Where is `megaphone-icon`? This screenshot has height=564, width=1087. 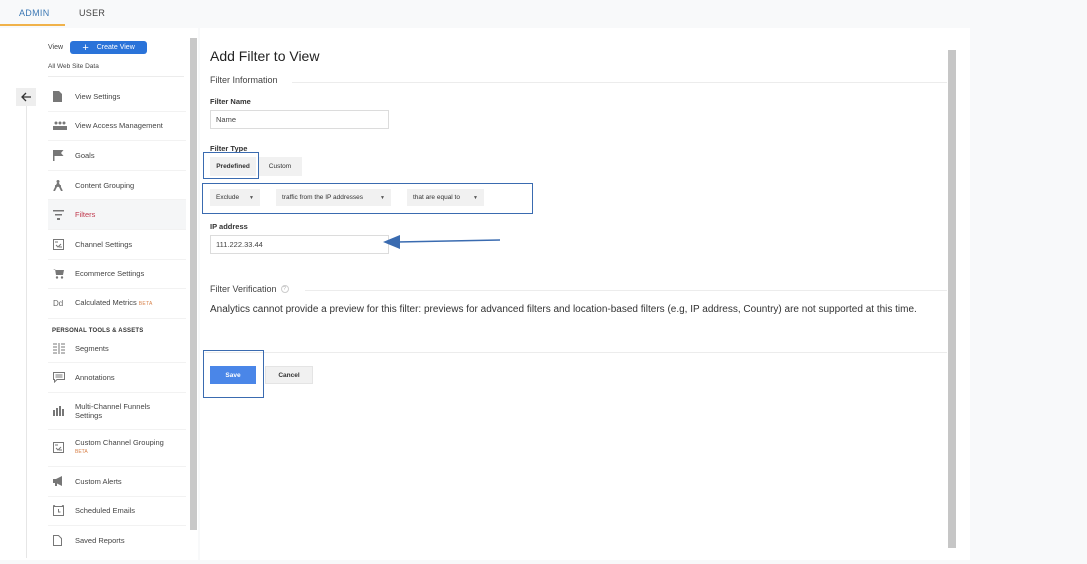 megaphone-icon is located at coordinates (61, 481).